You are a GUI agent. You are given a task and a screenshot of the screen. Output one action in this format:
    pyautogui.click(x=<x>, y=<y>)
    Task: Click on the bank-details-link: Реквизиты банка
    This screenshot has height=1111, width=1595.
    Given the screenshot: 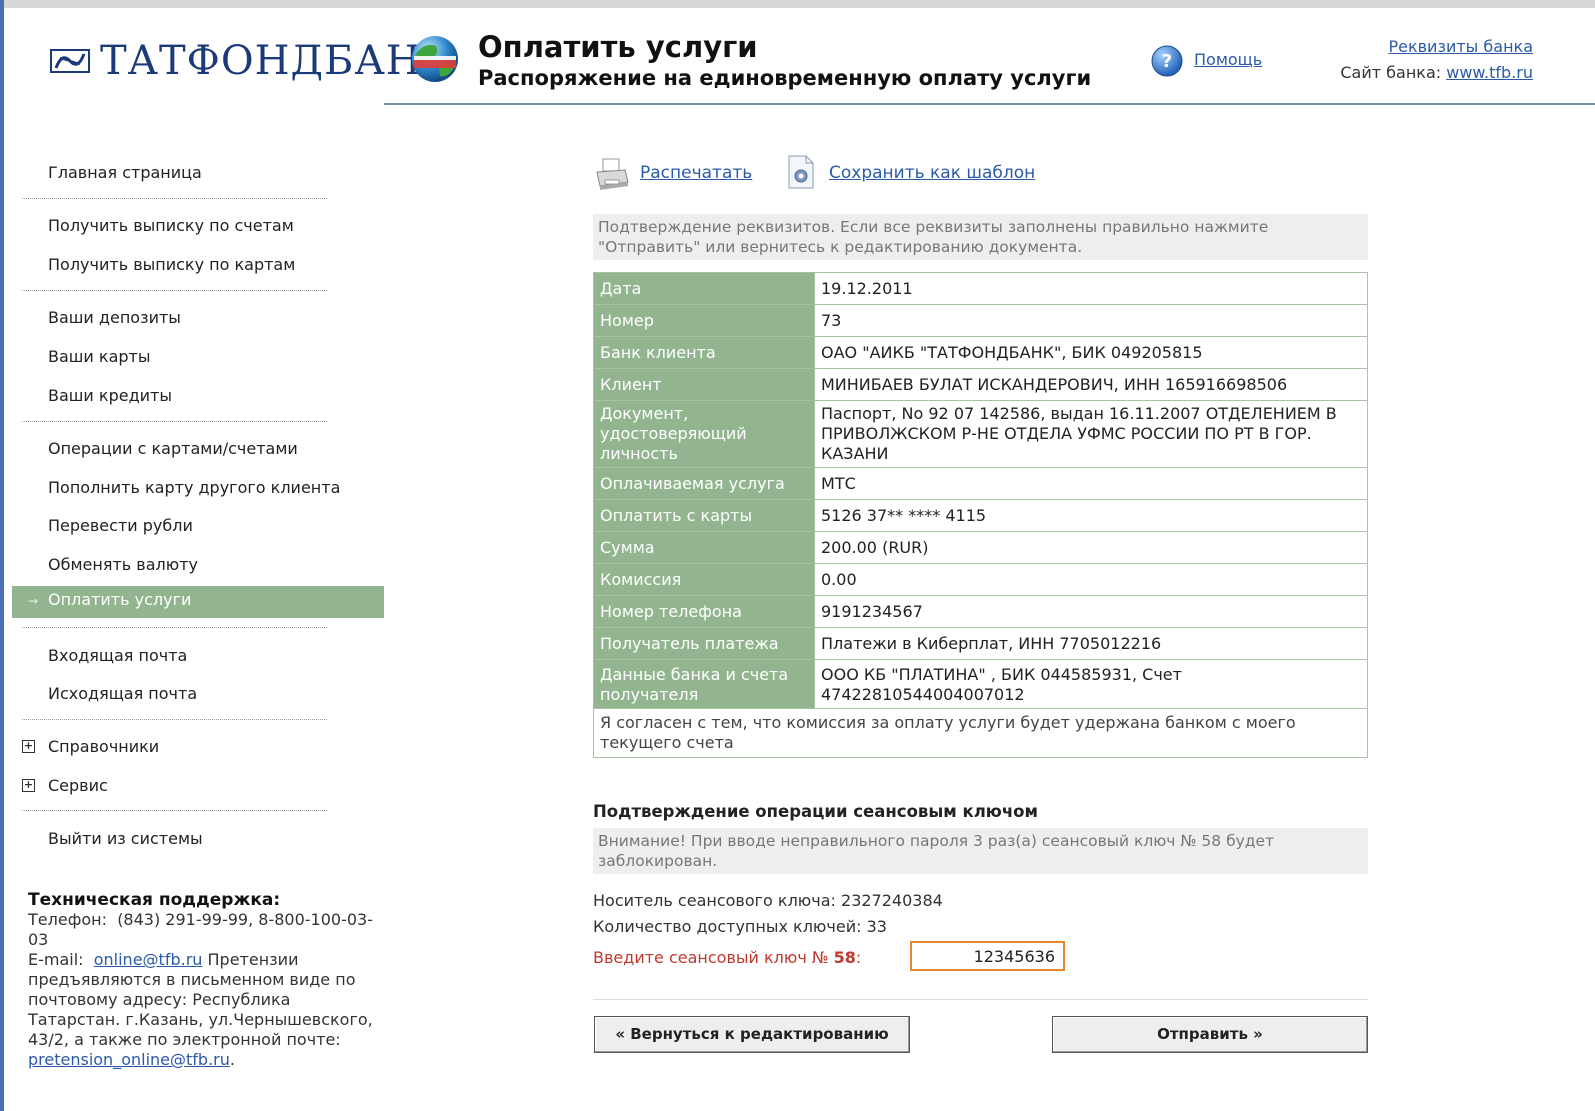 What is the action you would take?
    pyautogui.click(x=1460, y=46)
    